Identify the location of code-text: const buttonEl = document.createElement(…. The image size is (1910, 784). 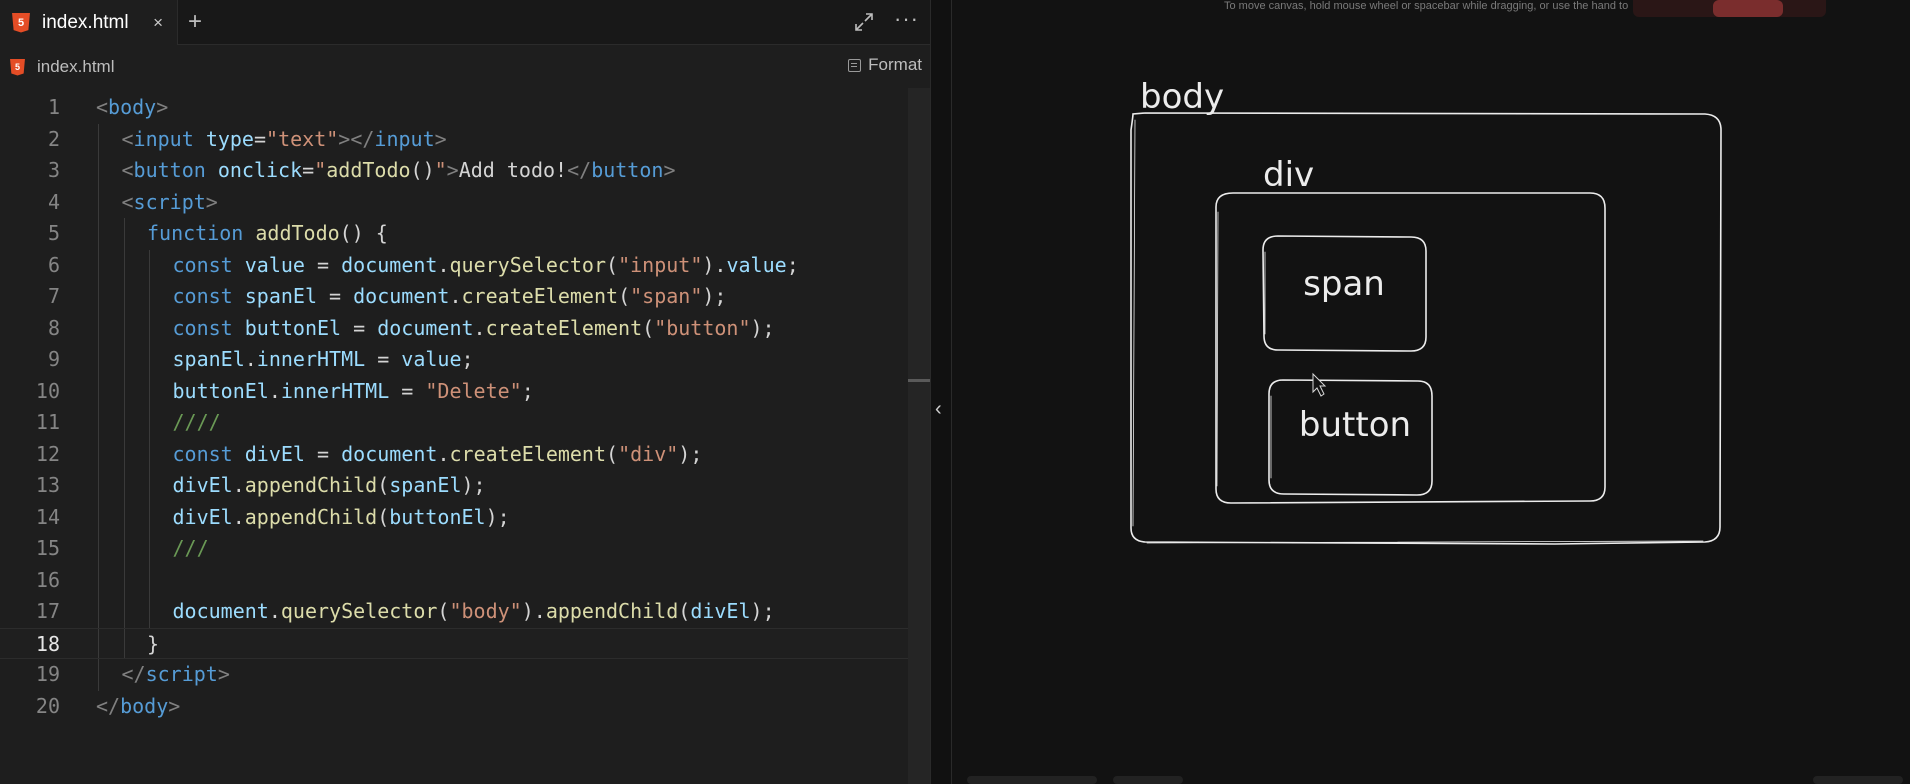
(474, 329).